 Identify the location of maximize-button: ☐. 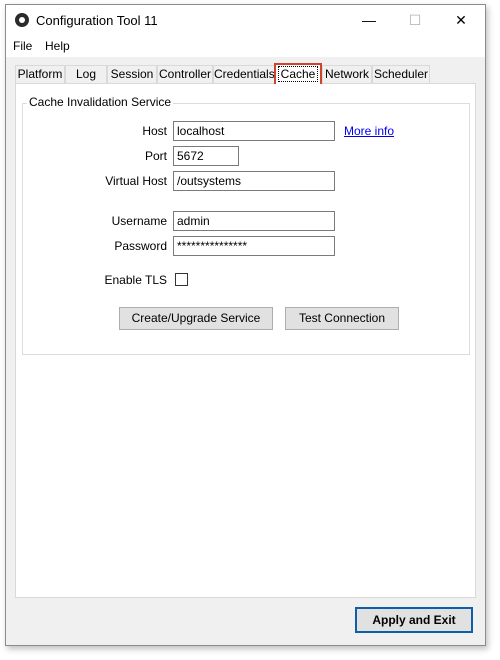
(415, 20).